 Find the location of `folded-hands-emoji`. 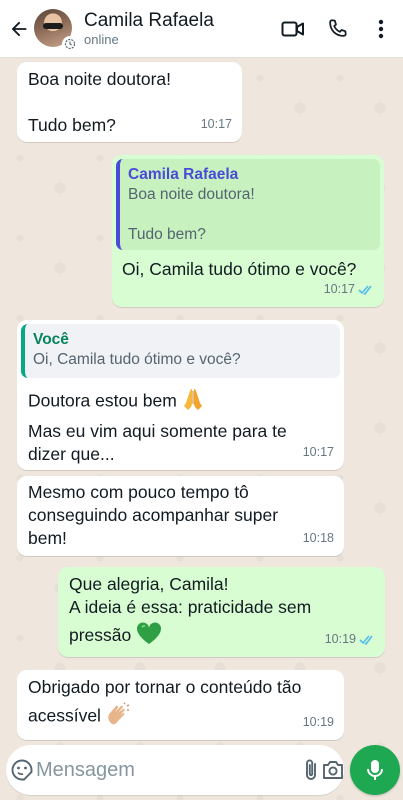

folded-hands-emoji is located at coordinates (193, 402).